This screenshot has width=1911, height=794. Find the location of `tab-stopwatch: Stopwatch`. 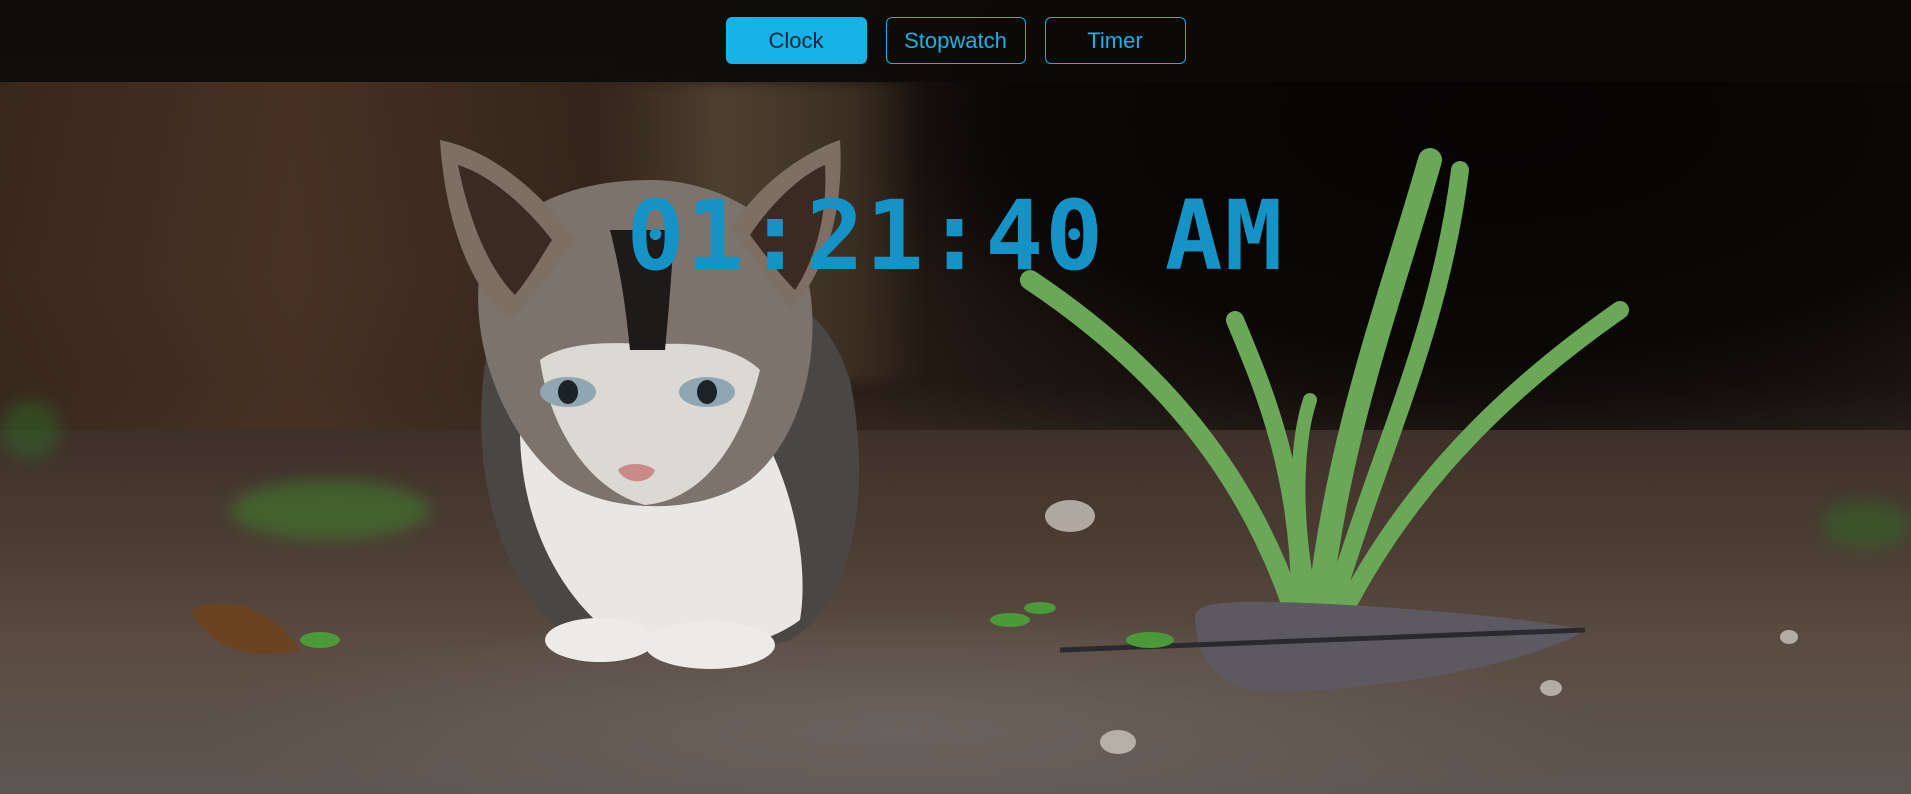

tab-stopwatch: Stopwatch is located at coordinates (955, 40).